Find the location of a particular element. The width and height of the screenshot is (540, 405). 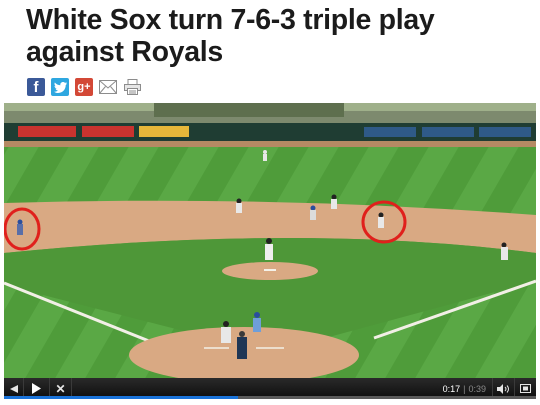

mail-icon is located at coordinates (108, 87).